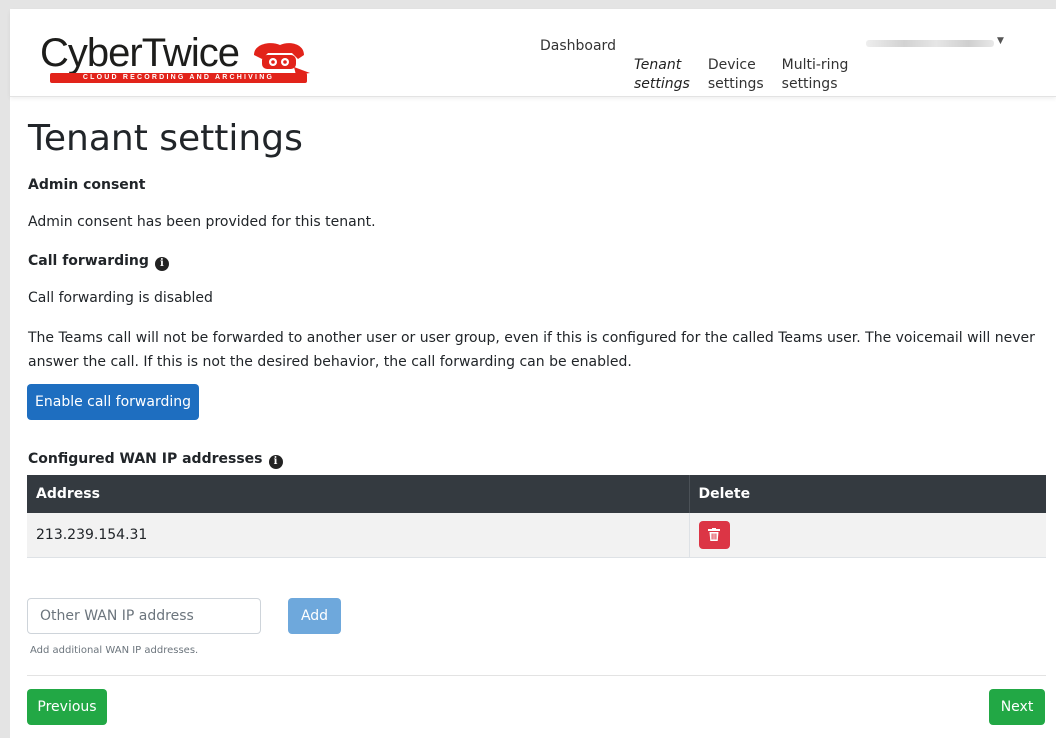 The image size is (1056, 738). What do you see at coordinates (930, 43) in the screenshot?
I see `user-name-redacted` at bounding box center [930, 43].